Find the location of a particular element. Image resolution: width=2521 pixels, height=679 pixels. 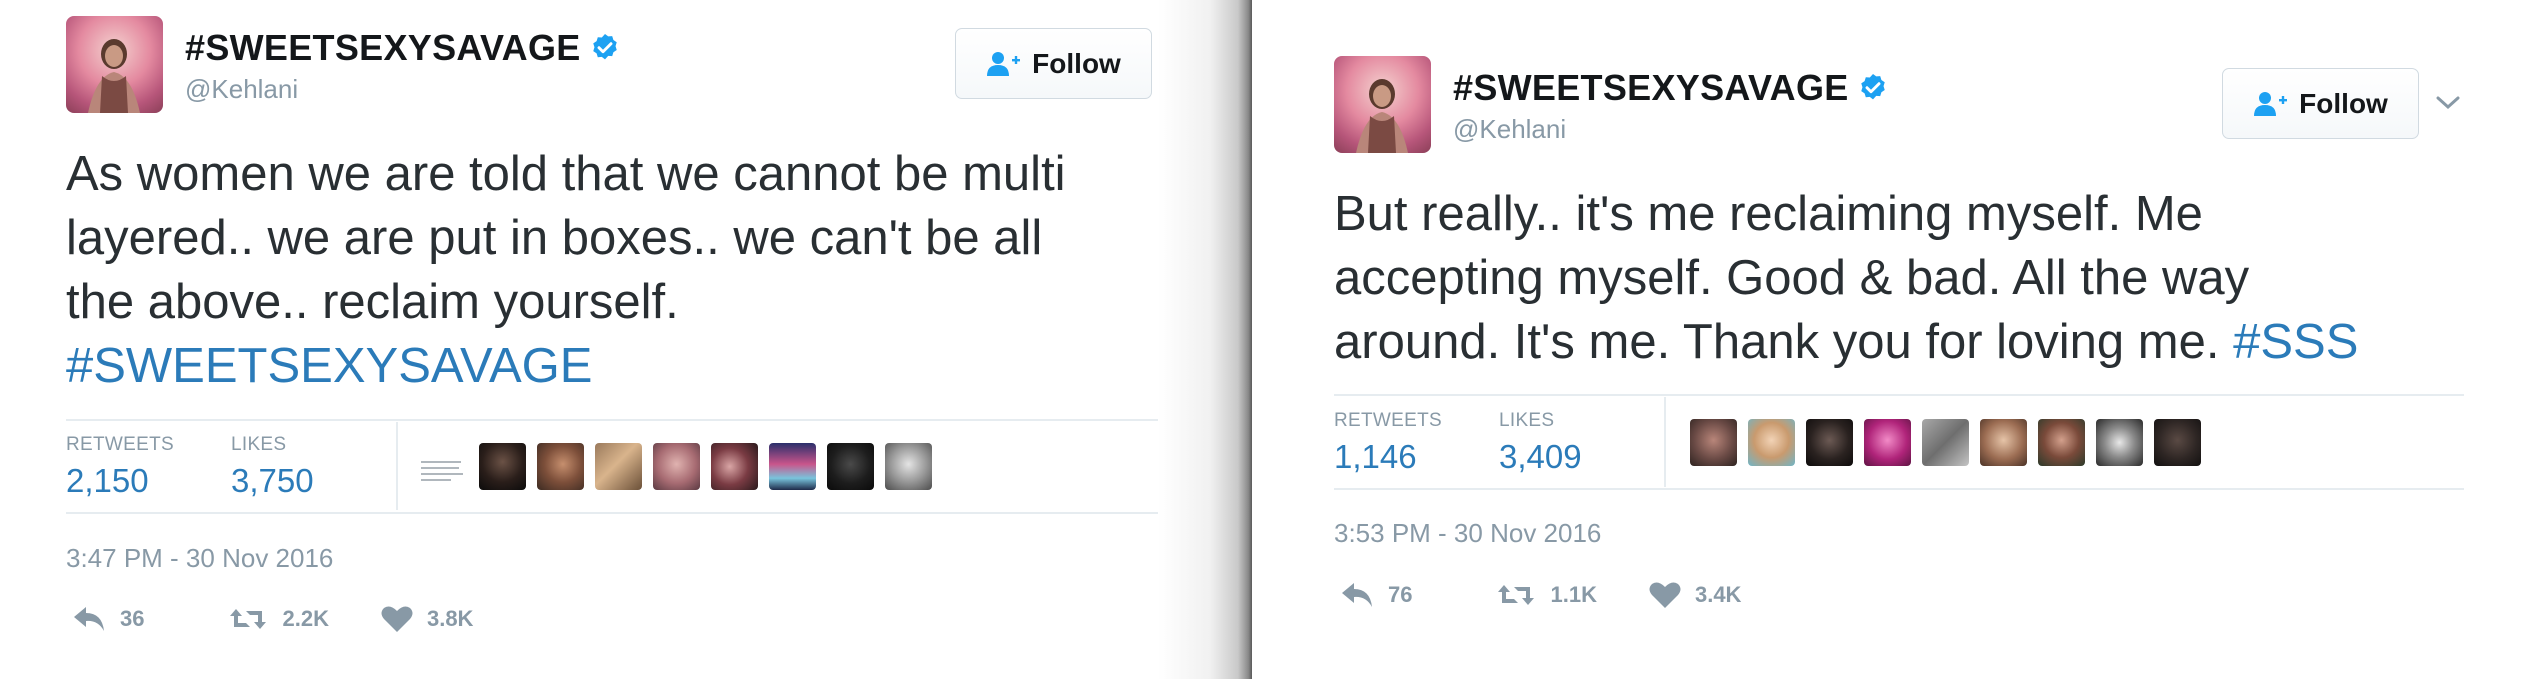

retweet-button: 2.2K is located at coordinates (278, 619).